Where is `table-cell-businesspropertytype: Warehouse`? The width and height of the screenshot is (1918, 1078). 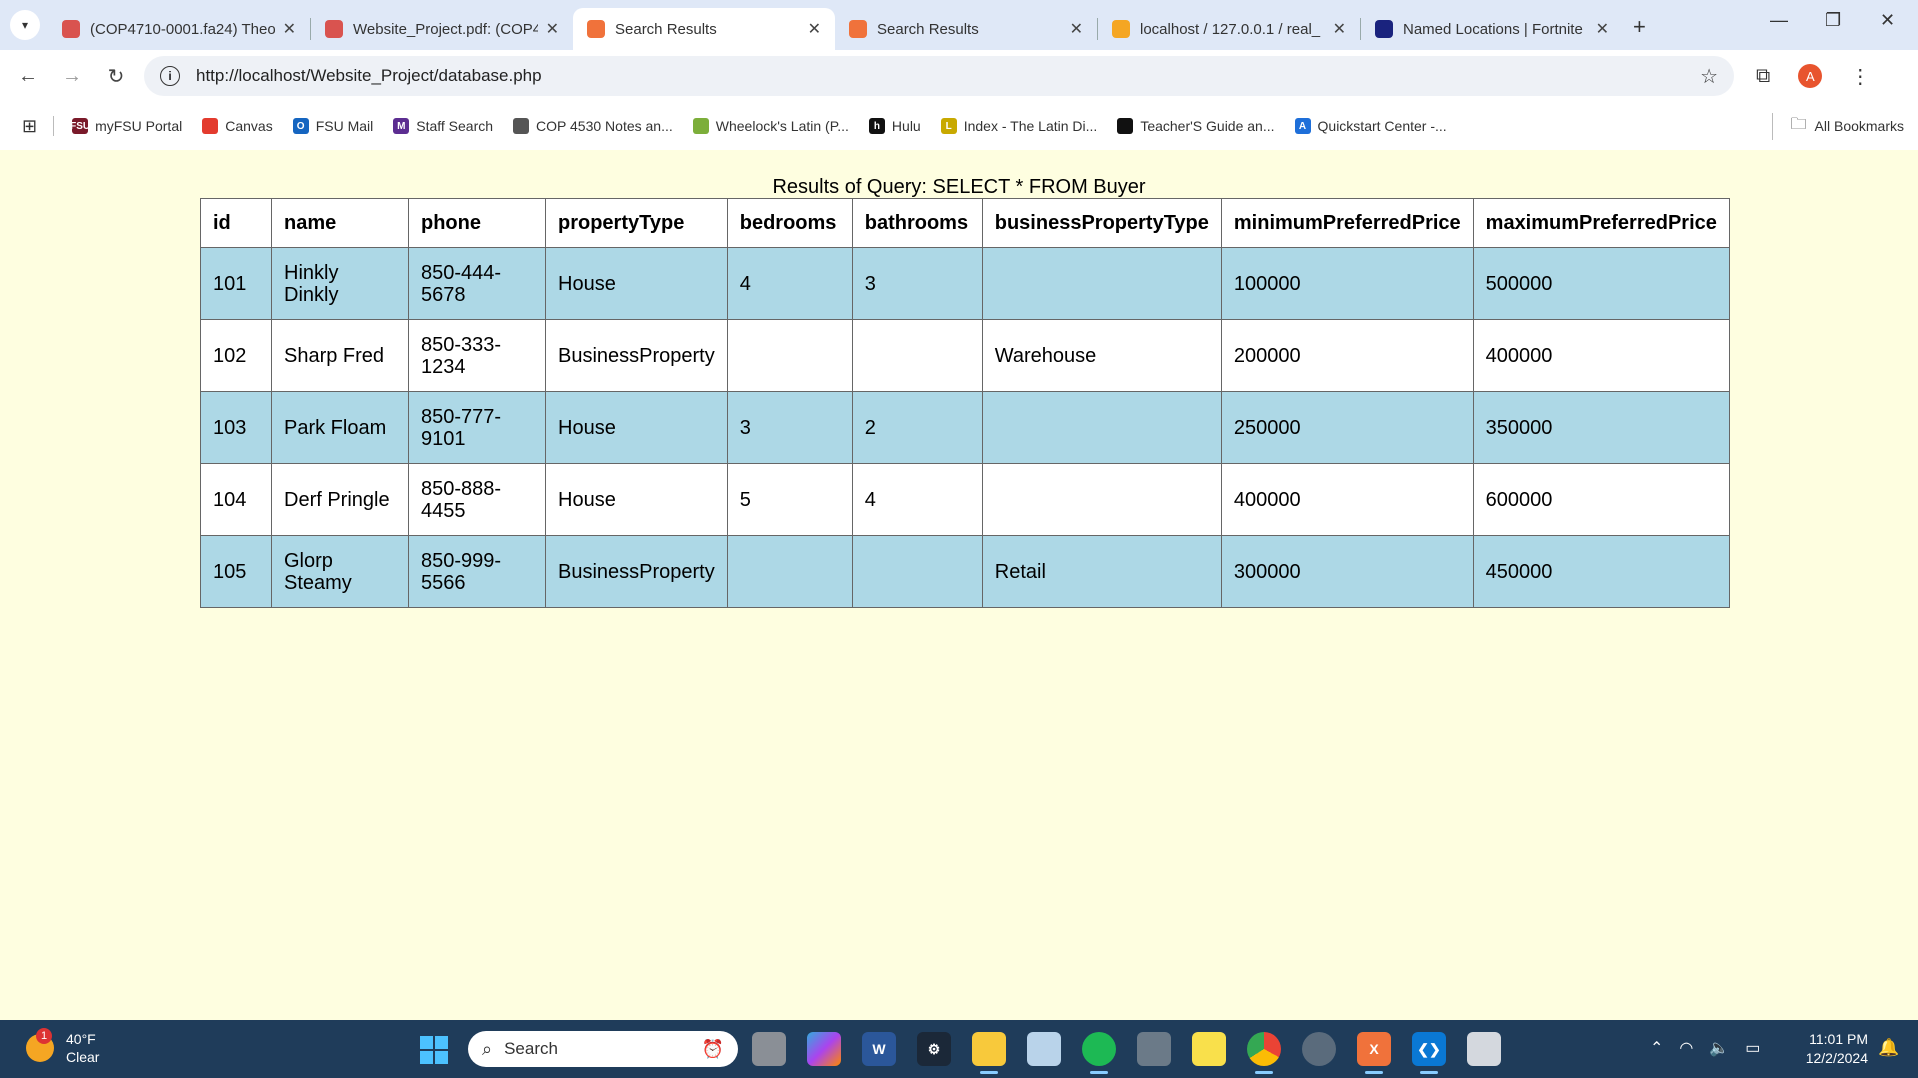
table-cell-businesspropertytype: Warehouse is located at coordinates (1101, 355).